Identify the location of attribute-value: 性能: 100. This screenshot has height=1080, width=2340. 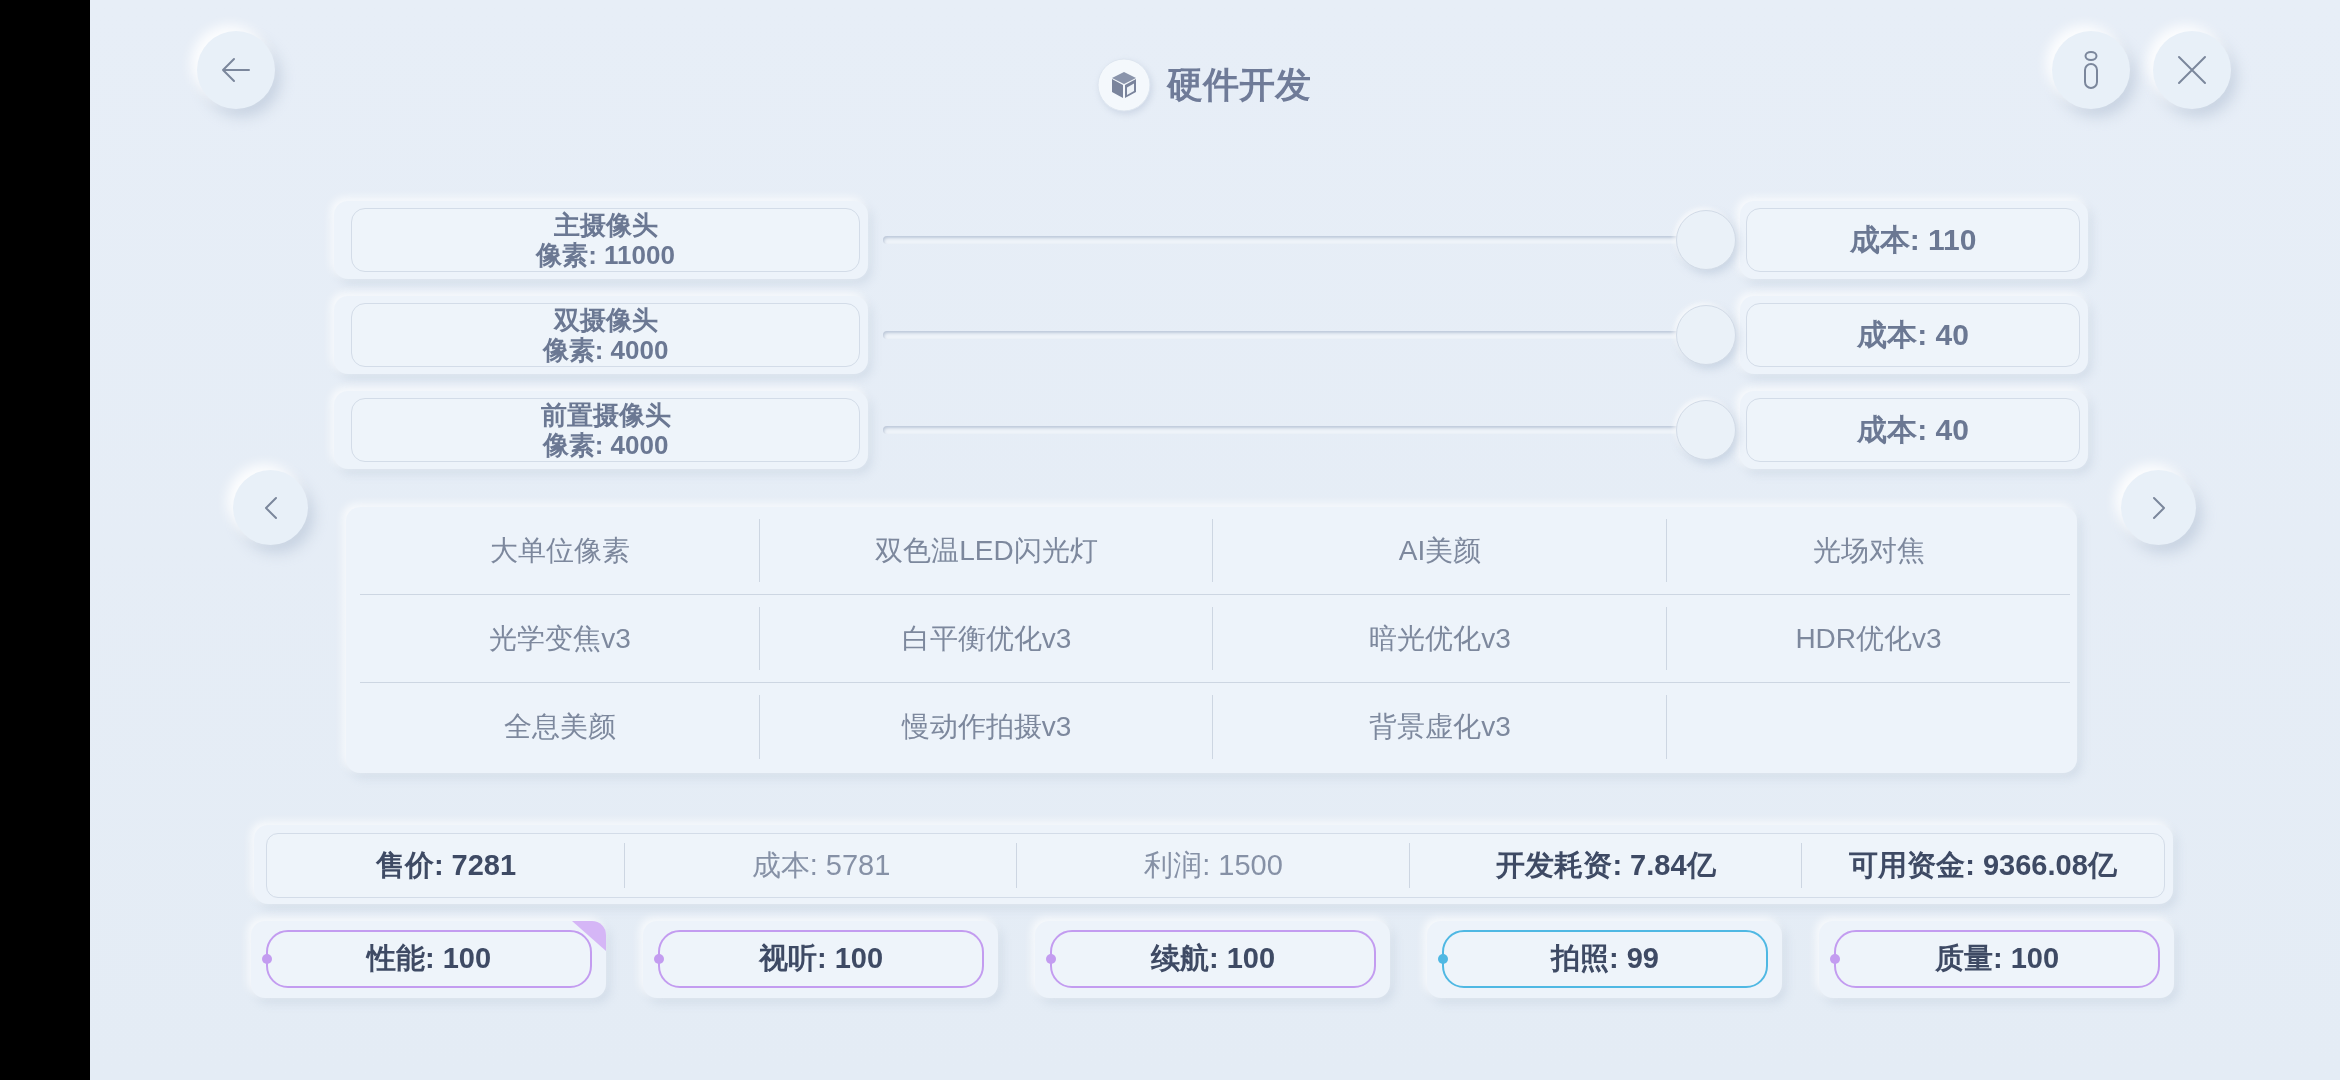
(429, 958).